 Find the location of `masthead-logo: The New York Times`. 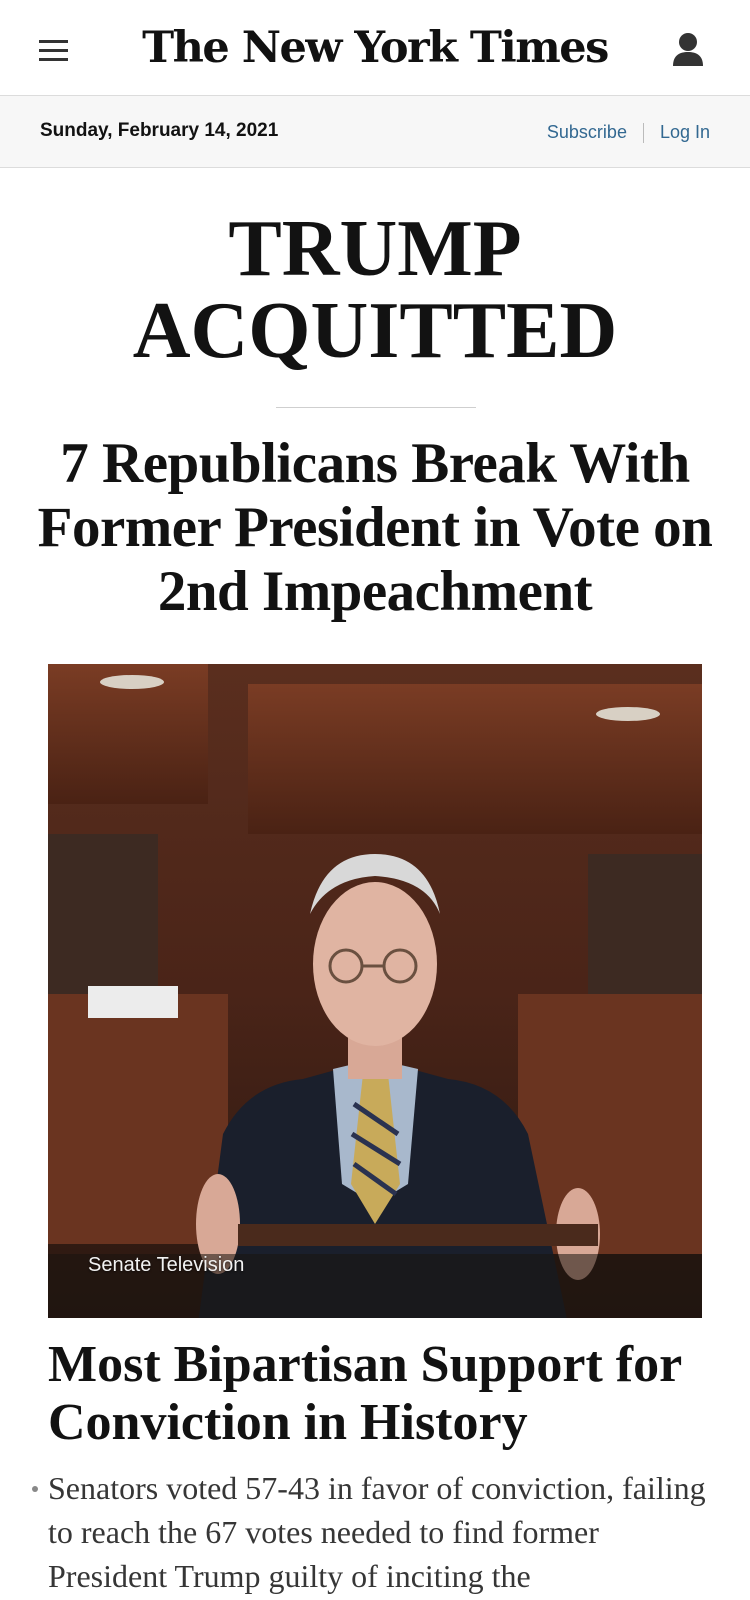

masthead-logo: The New York Times is located at coordinates (375, 48).